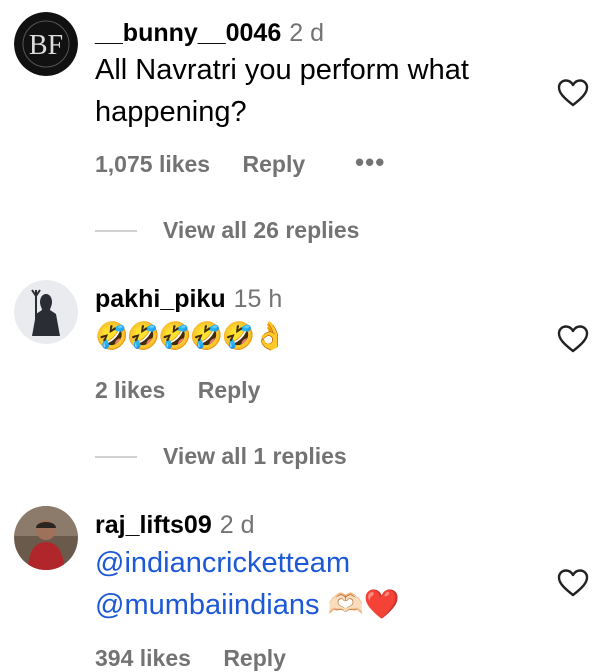 This screenshot has height=672, width=616. I want to click on comment-header: pakhi_piku 15 h, so click(188, 299).